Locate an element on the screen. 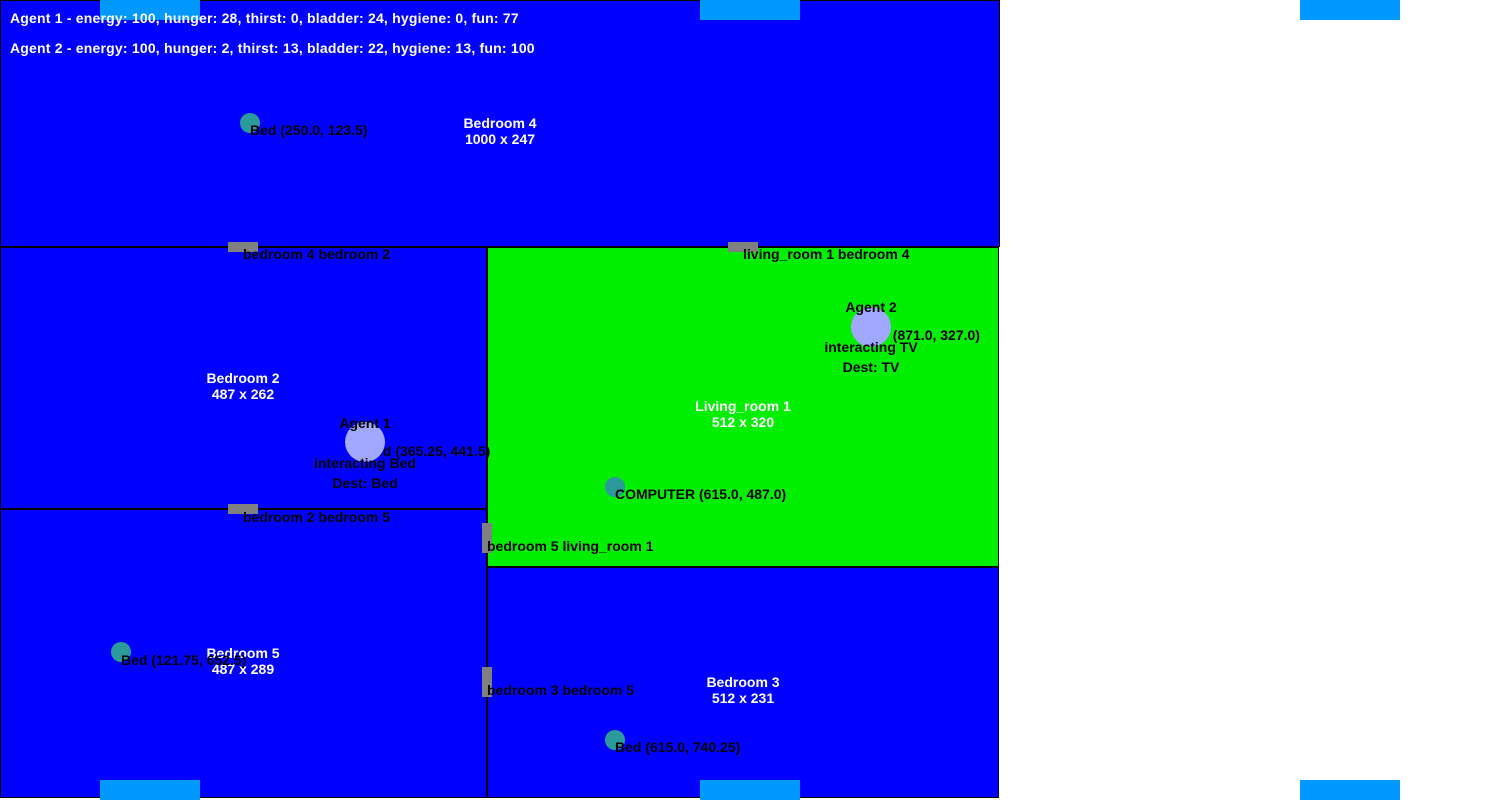 The image size is (1500, 800). door-label: bedroom 3 bedroom 5 is located at coordinates (561, 690).